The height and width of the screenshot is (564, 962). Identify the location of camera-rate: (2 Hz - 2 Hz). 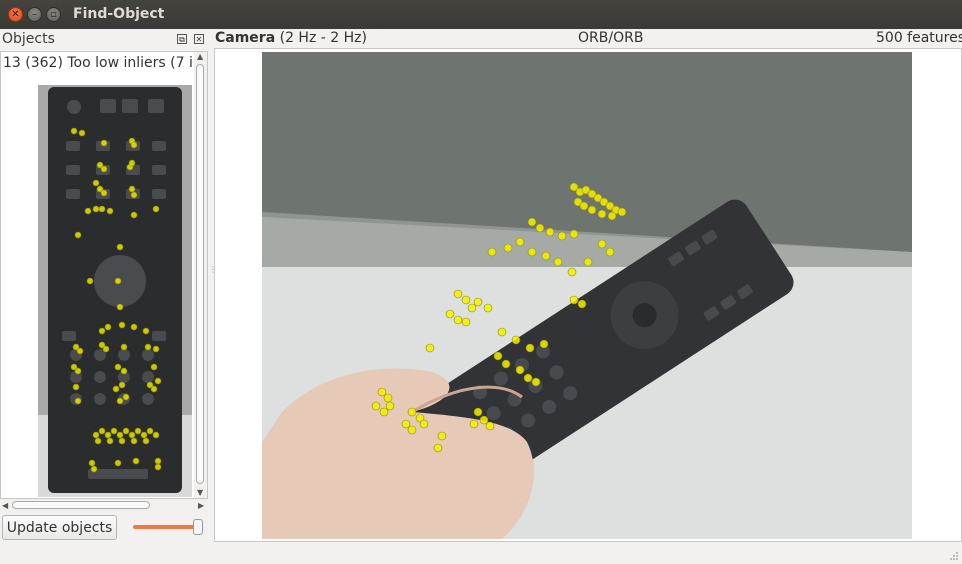
(323, 38).